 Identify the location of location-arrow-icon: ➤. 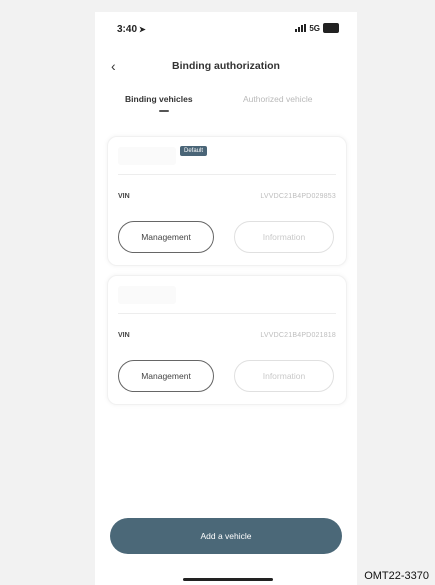
(142, 29).